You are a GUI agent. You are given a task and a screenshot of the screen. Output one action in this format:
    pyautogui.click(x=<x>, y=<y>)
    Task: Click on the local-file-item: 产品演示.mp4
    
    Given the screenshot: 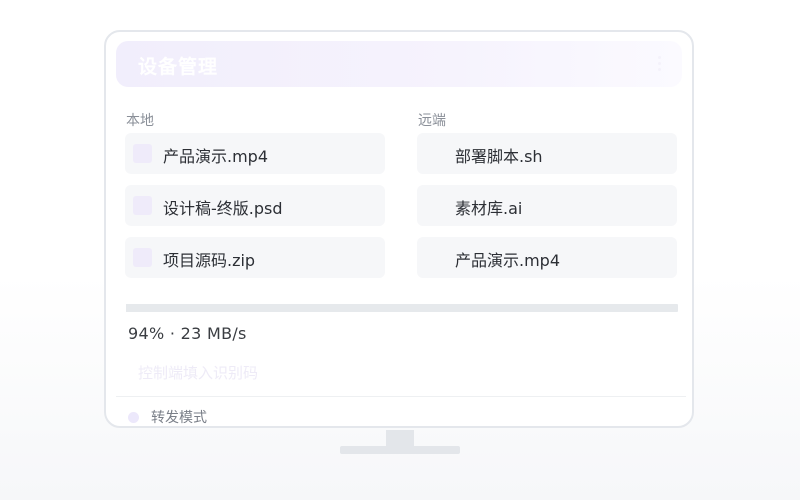 What is the action you would take?
    pyautogui.click(x=255, y=153)
    